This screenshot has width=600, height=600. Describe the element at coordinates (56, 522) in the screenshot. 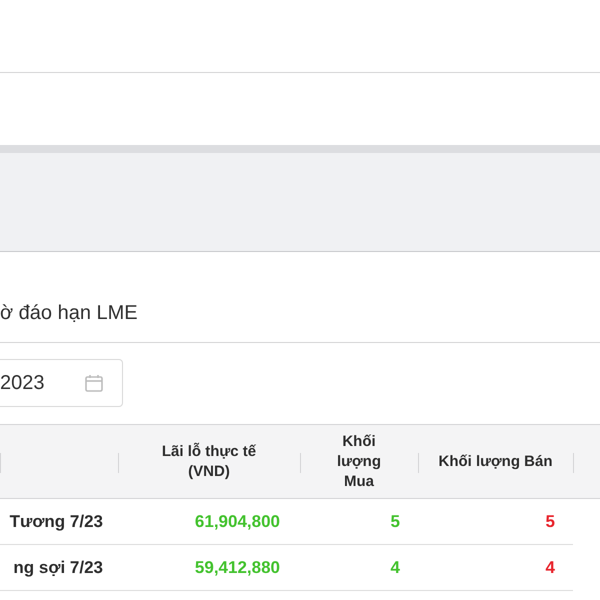

I see `table-cell-text: Tương 7/23` at that location.